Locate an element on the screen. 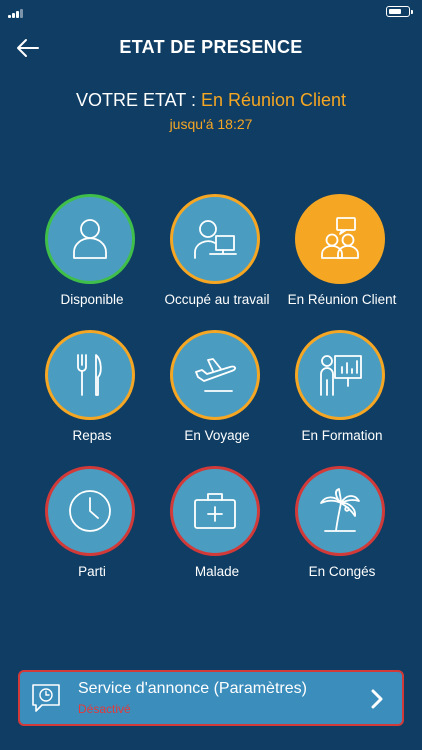 The height and width of the screenshot is (750, 422). status-repas: Repas is located at coordinates (92, 390).